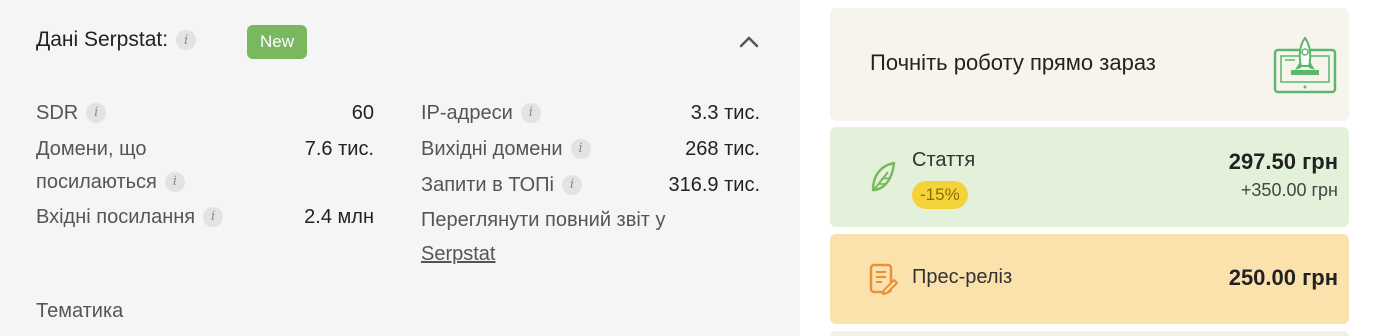 This screenshot has width=1389, height=336. Describe the element at coordinates (458, 254) in the screenshot. I see `serpstat-report-link: Serpstat` at that location.